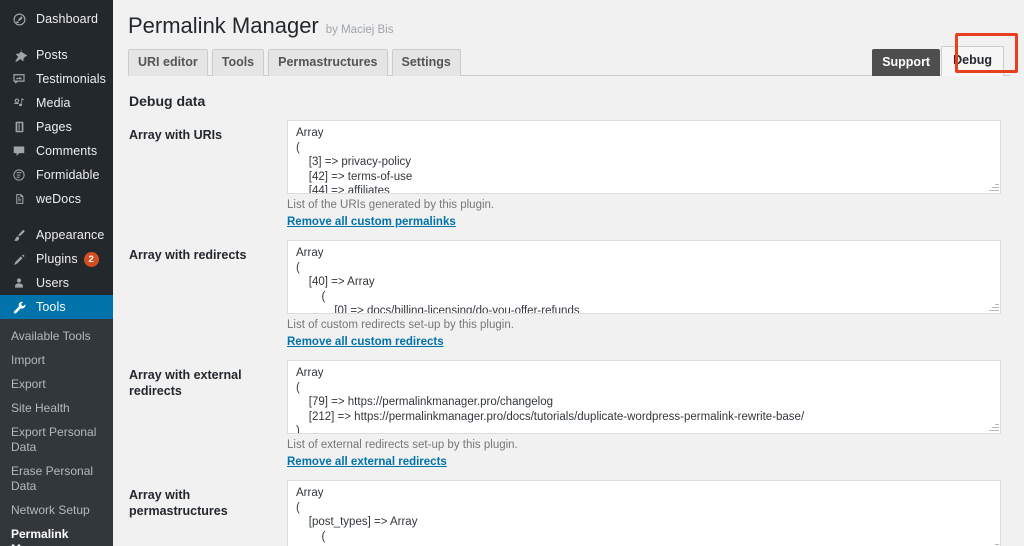  Describe the element at coordinates (67, 151) in the screenshot. I see `sidebar-item-label: Comments` at that location.